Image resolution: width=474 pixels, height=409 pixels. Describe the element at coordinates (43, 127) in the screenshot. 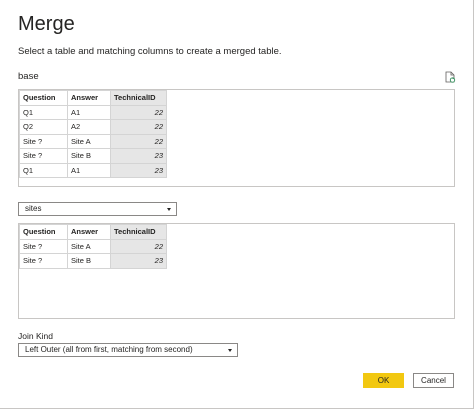

I see `cell-question: Q2` at that location.